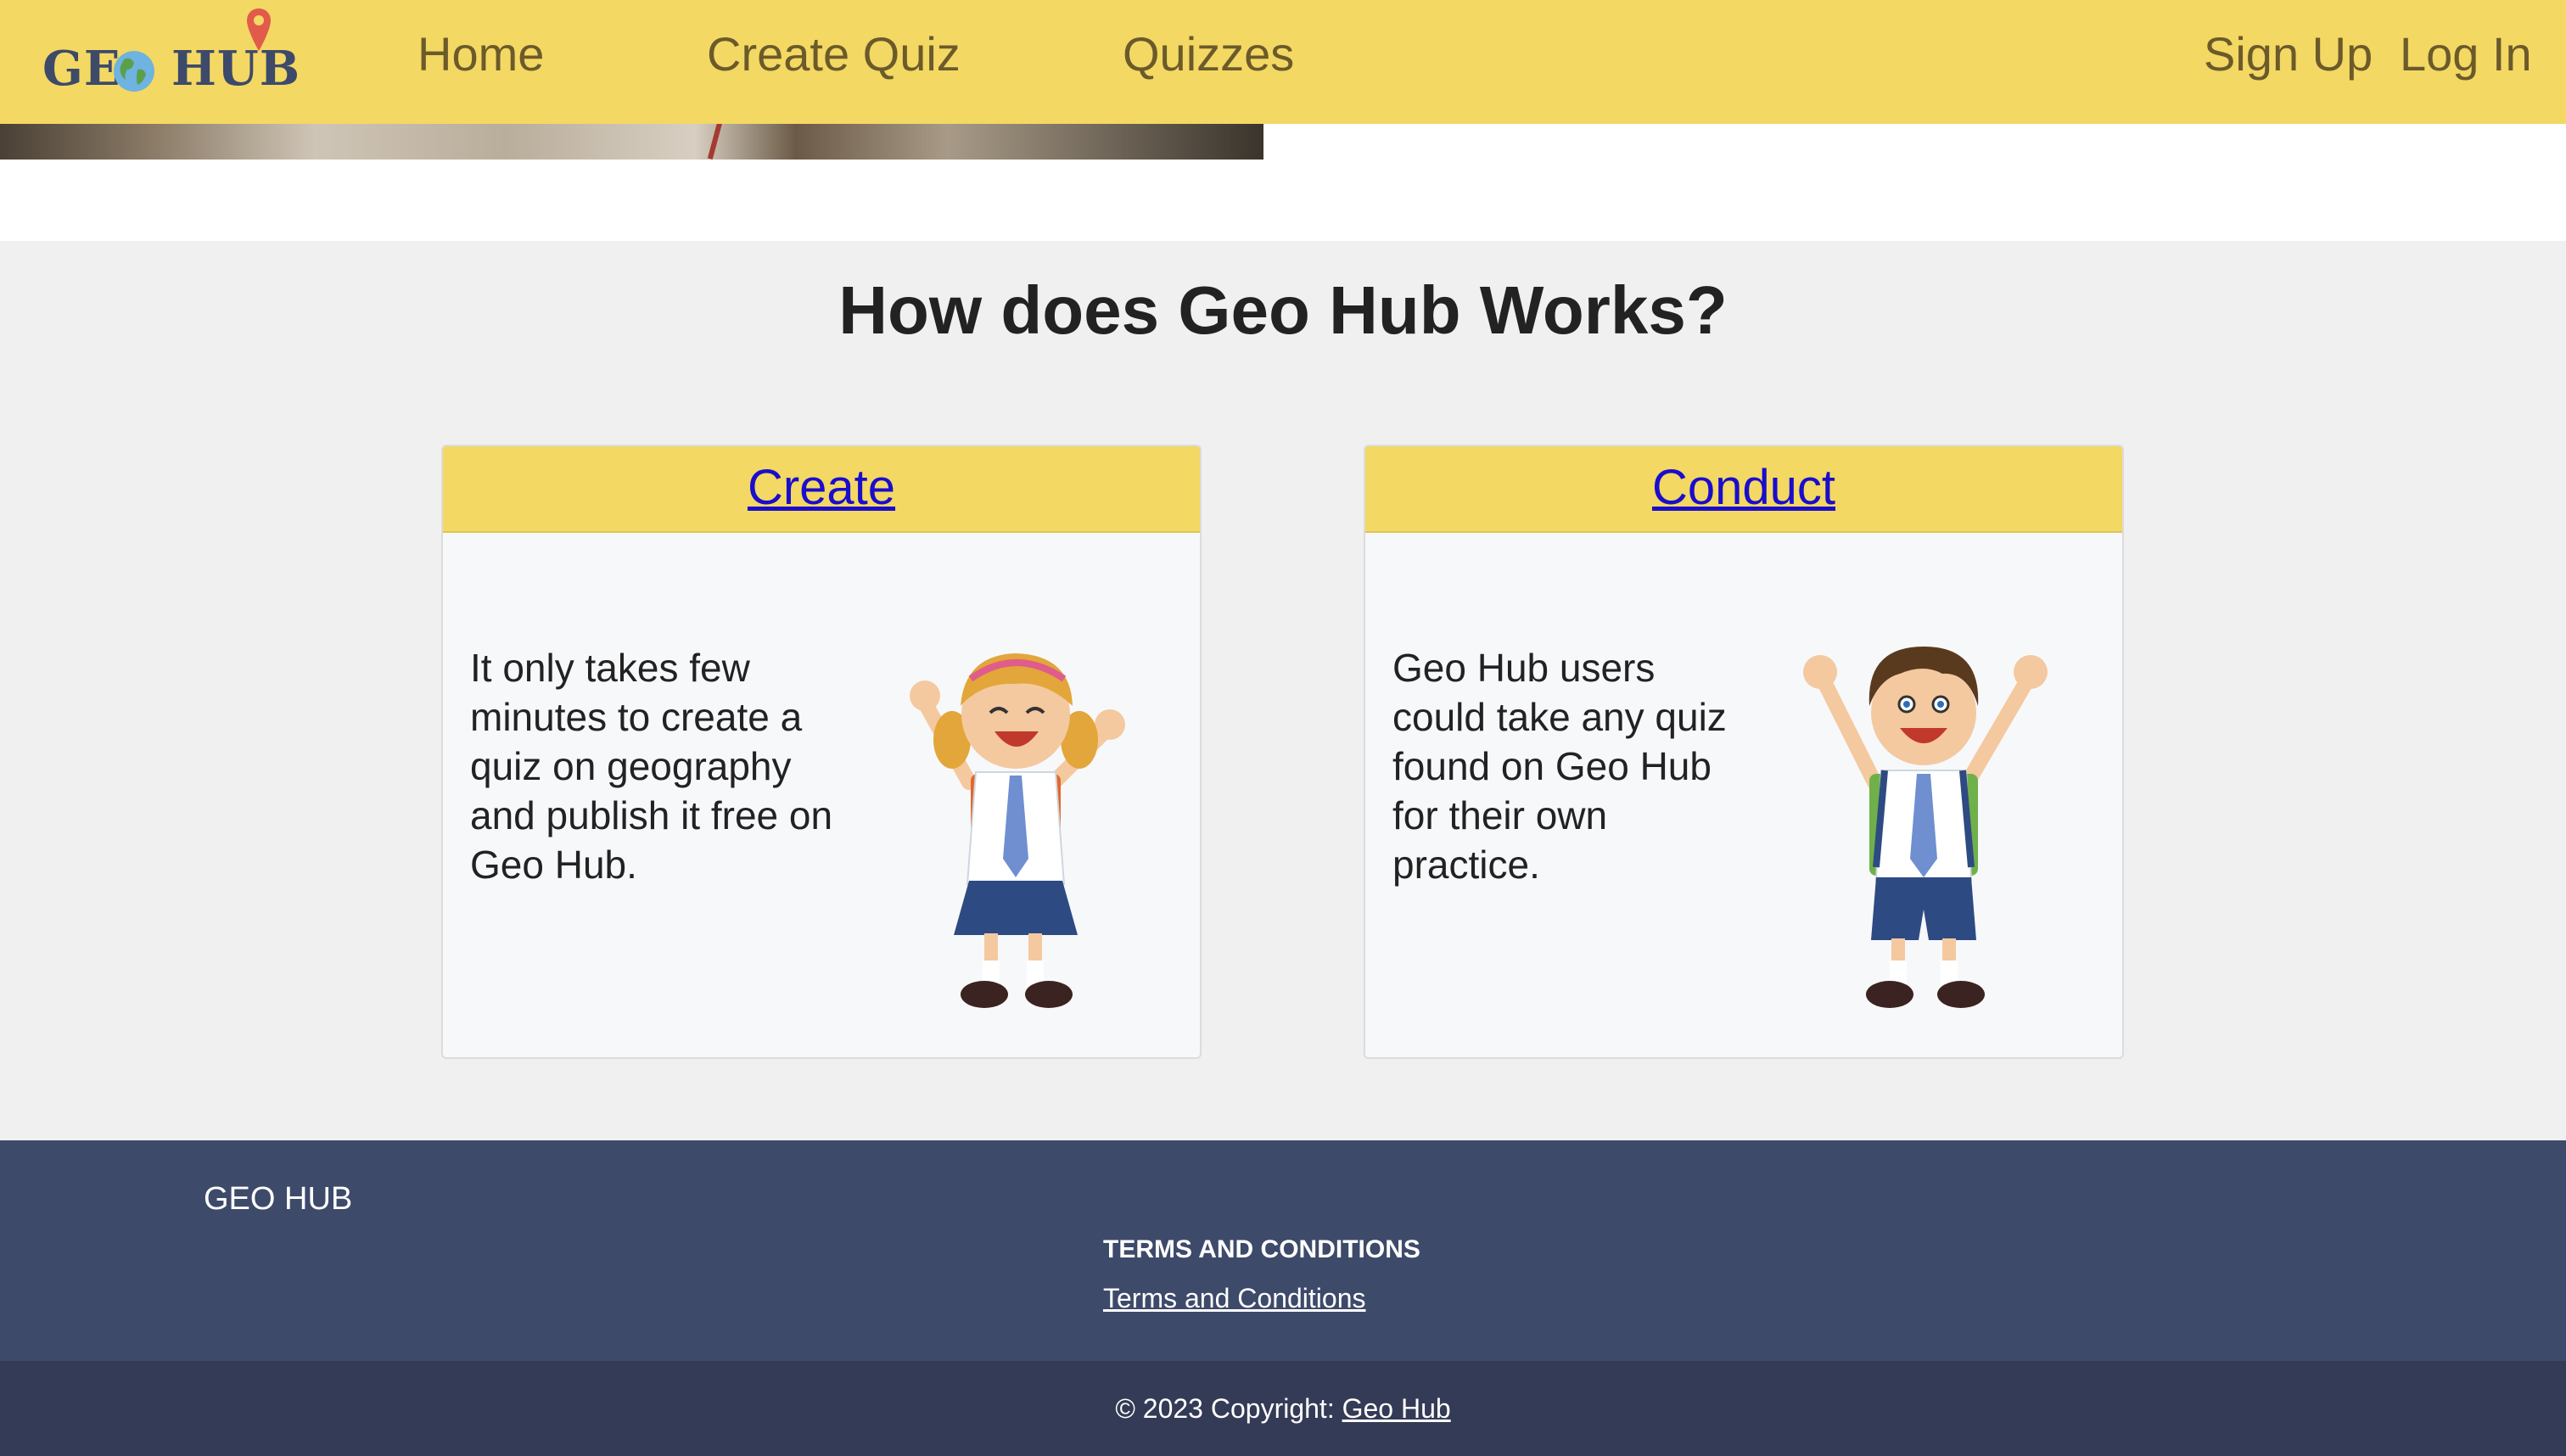 Image resolution: width=2566 pixels, height=1456 pixels. I want to click on nav-log-in: Log In, so click(2466, 55).